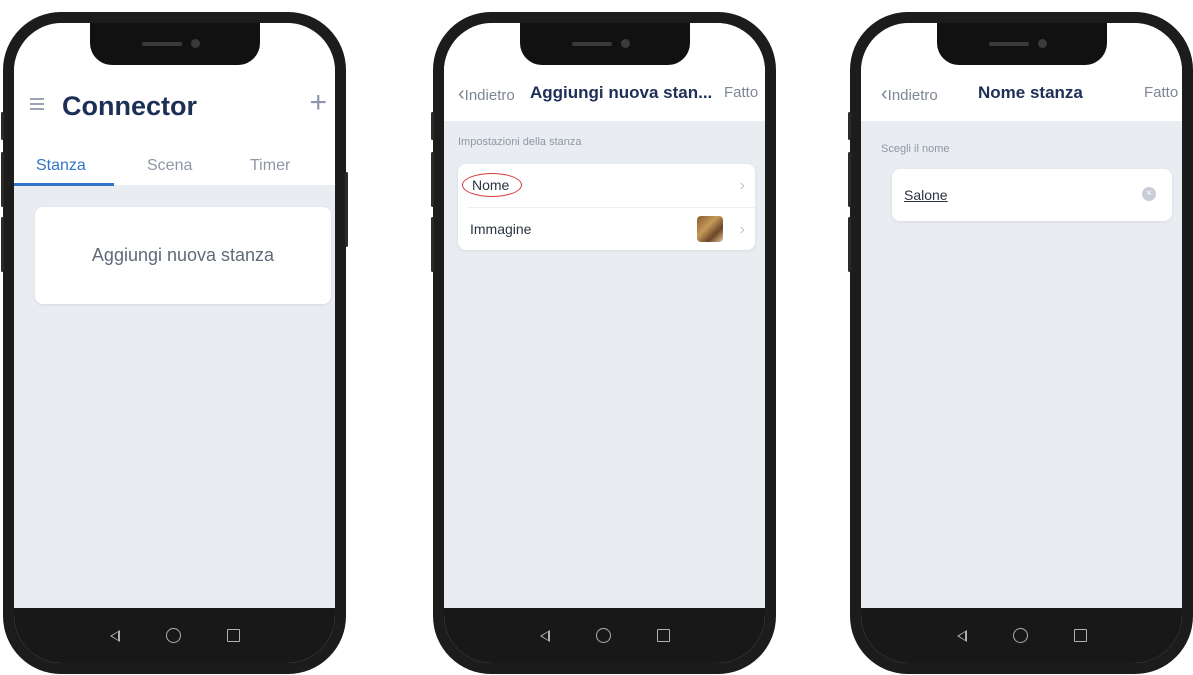 The height and width of the screenshot is (675, 1193). I want to click on add-room-button: Aggiungi nuova stanza, so click(183, 255).